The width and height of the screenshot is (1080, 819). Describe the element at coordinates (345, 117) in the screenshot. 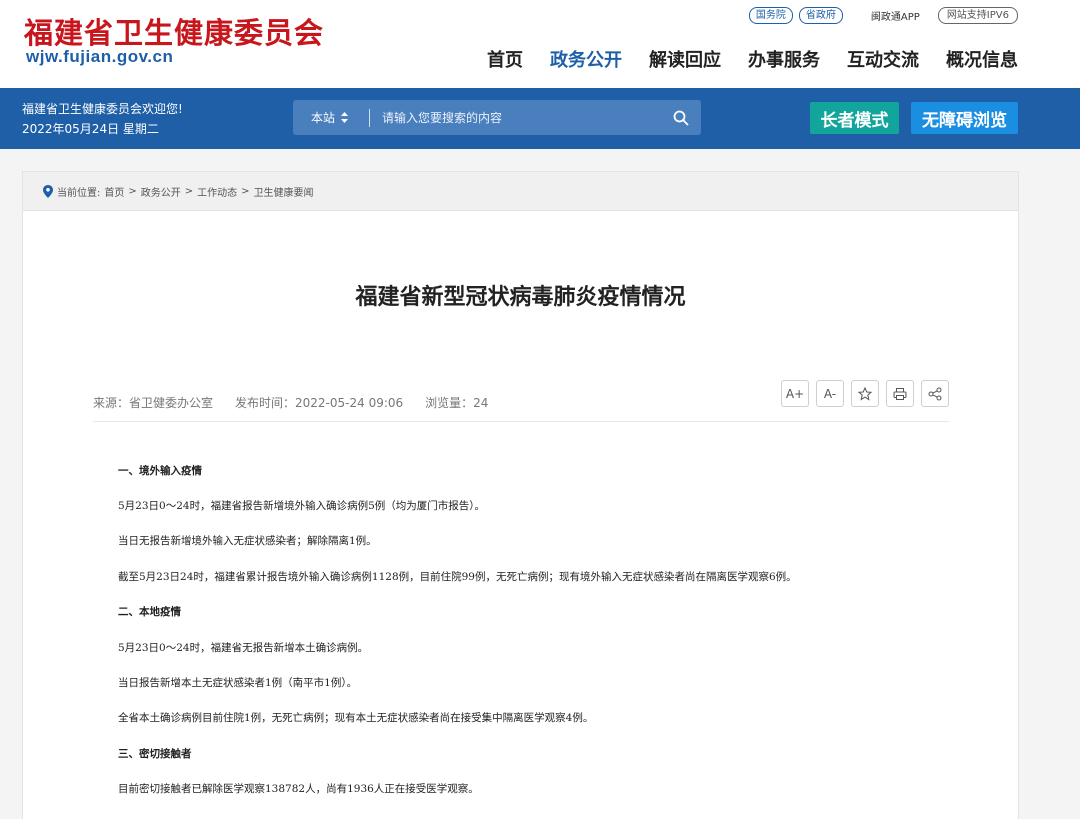

I see `updown-caret-icon` at that location.